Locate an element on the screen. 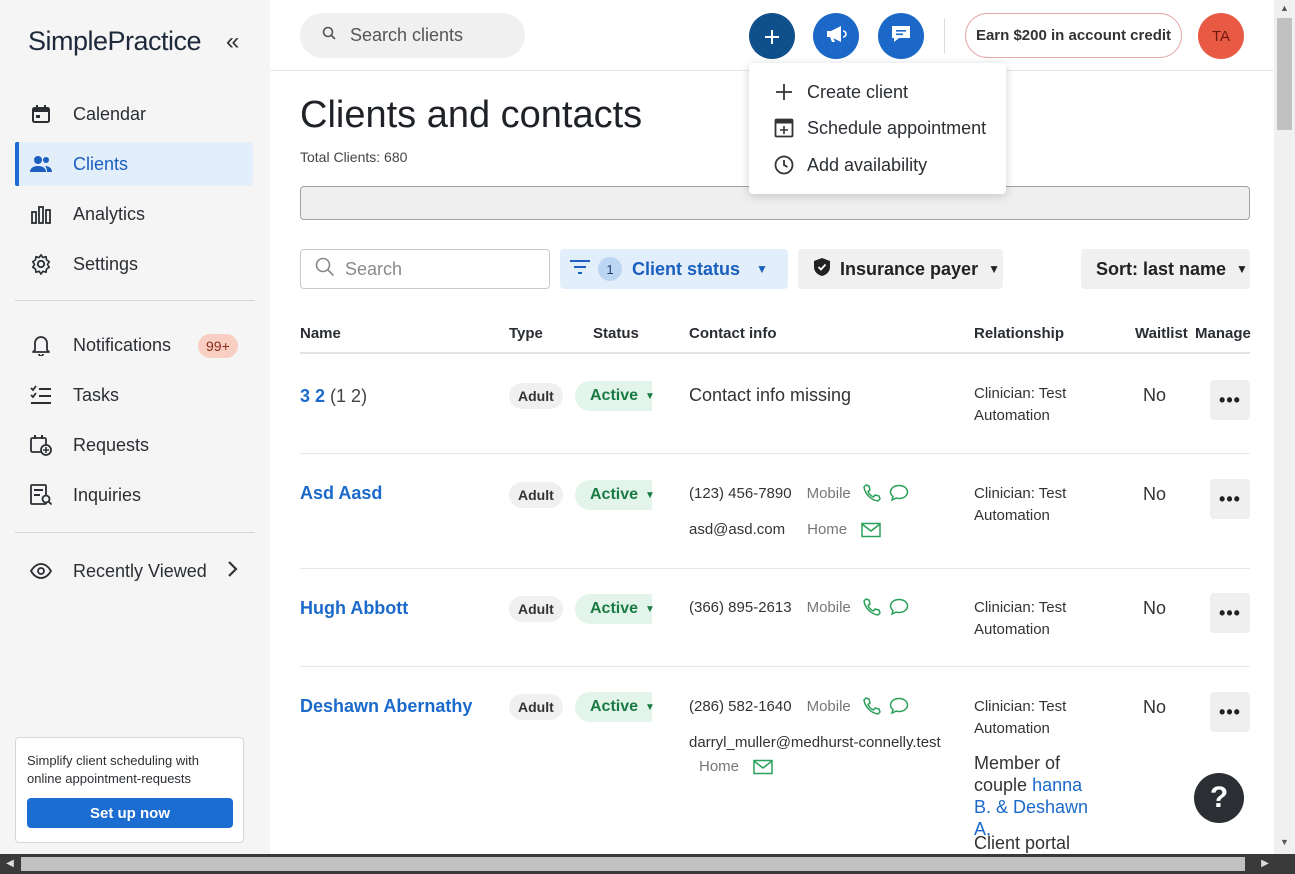 The image size is (1295, 874). email-address: darryl_muller@medhurst-connelly.test is located at coordinates (815, 742).